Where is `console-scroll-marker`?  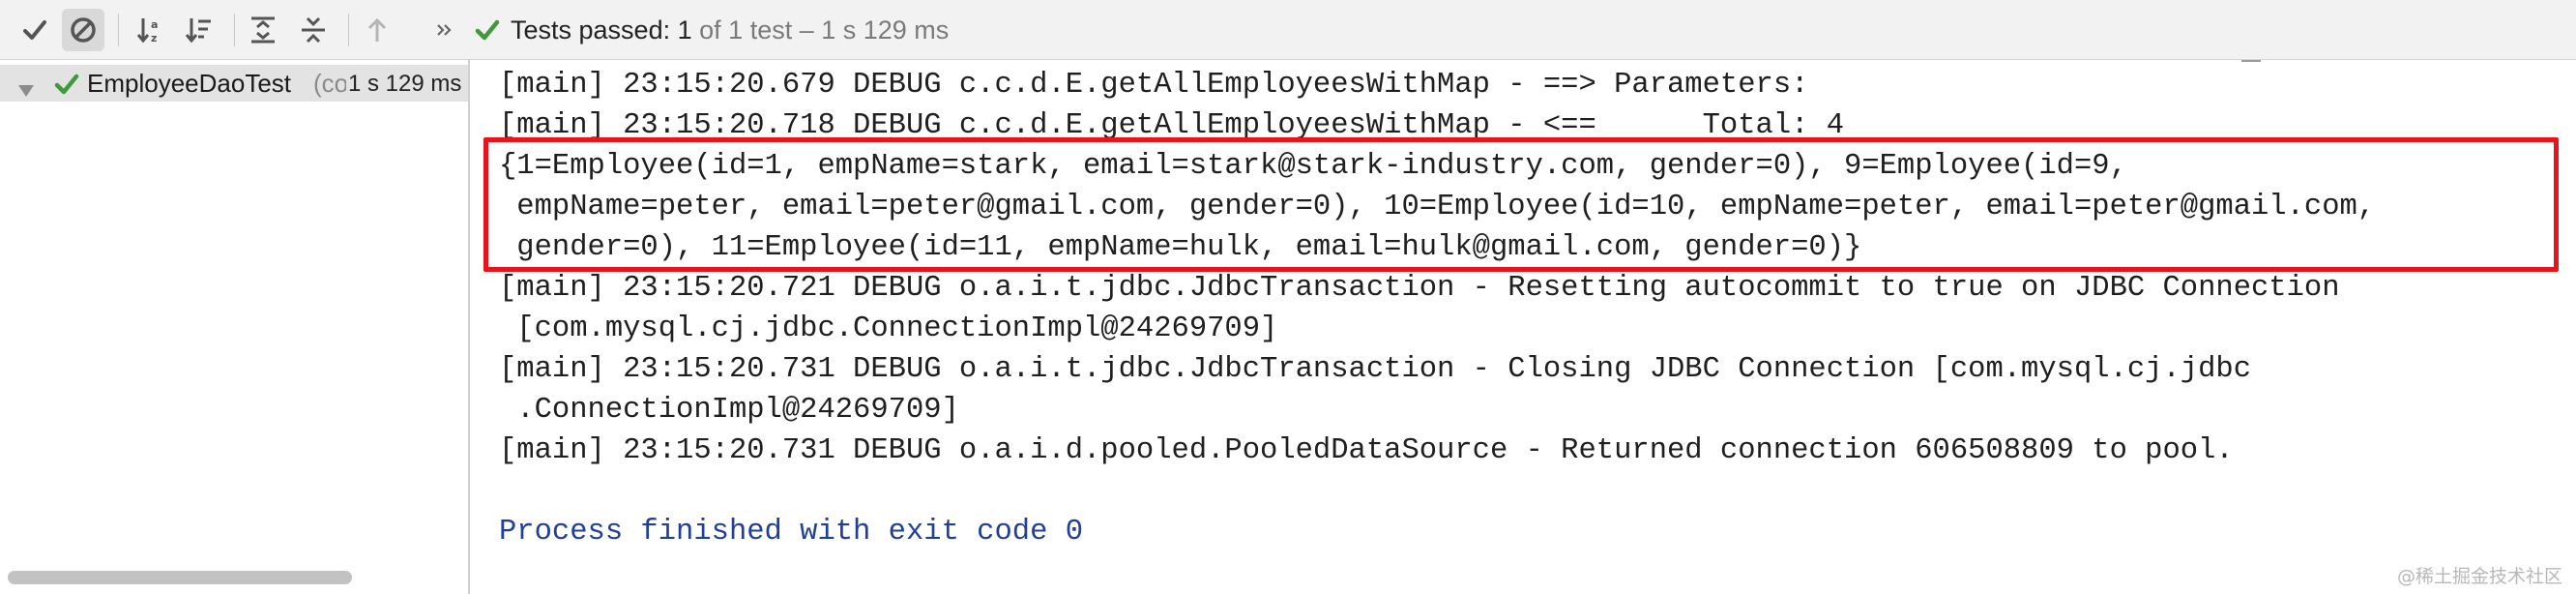 console-scroll-marker is located at coordinates (2251, 61).